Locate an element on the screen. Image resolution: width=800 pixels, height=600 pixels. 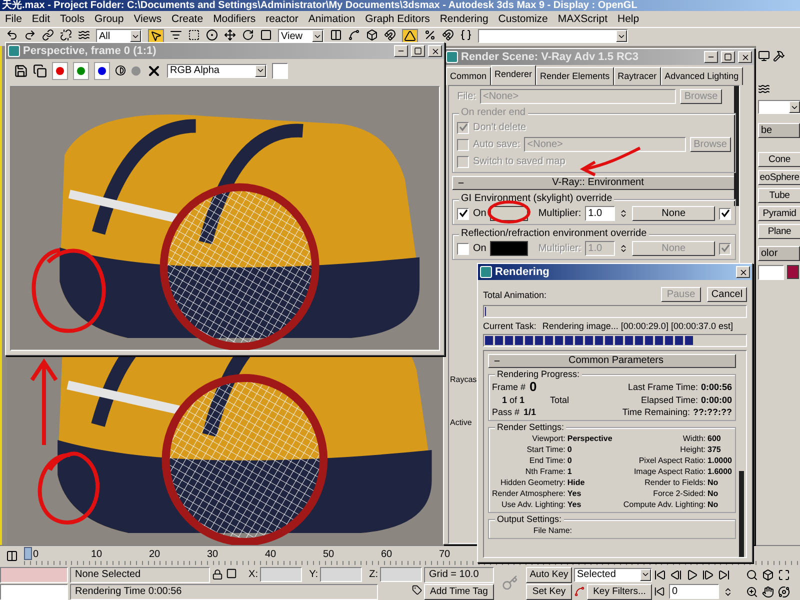
undo-icon is located at coordinates (12, 35).